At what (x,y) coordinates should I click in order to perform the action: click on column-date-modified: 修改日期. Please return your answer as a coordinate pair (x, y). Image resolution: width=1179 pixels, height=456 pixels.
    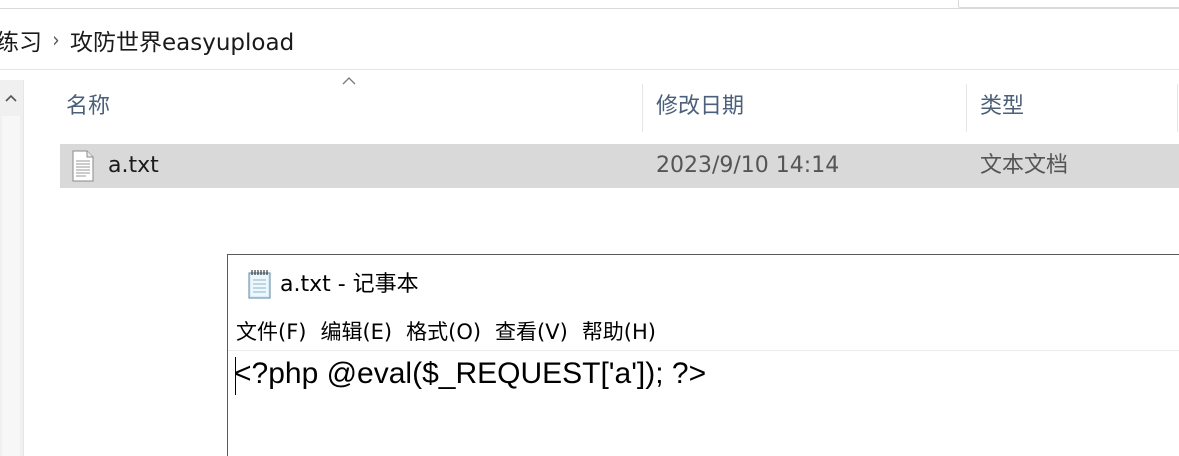
    Looking at the image, I should click on (700, 106).